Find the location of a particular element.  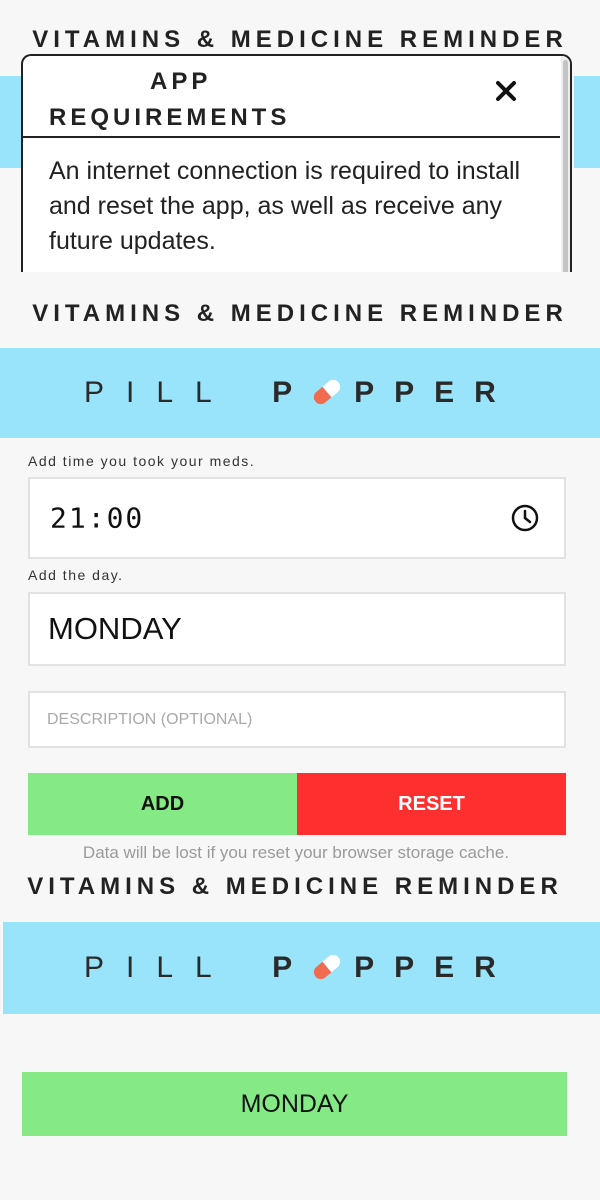

close-icon is located at coordinates (506, 91).